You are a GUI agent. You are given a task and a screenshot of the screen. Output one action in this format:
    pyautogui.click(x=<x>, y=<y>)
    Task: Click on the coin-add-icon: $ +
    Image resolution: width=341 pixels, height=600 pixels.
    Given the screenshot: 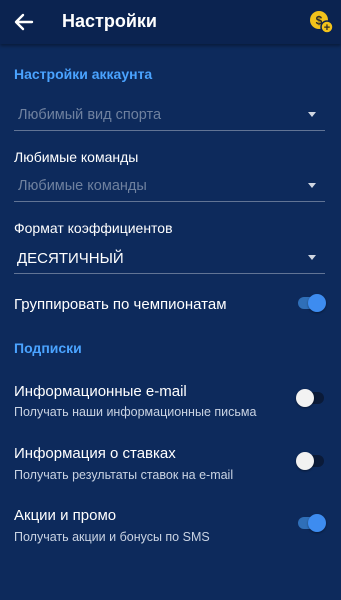 What is the action you would take?
    pyautogui.click(x=322, y=22)
    